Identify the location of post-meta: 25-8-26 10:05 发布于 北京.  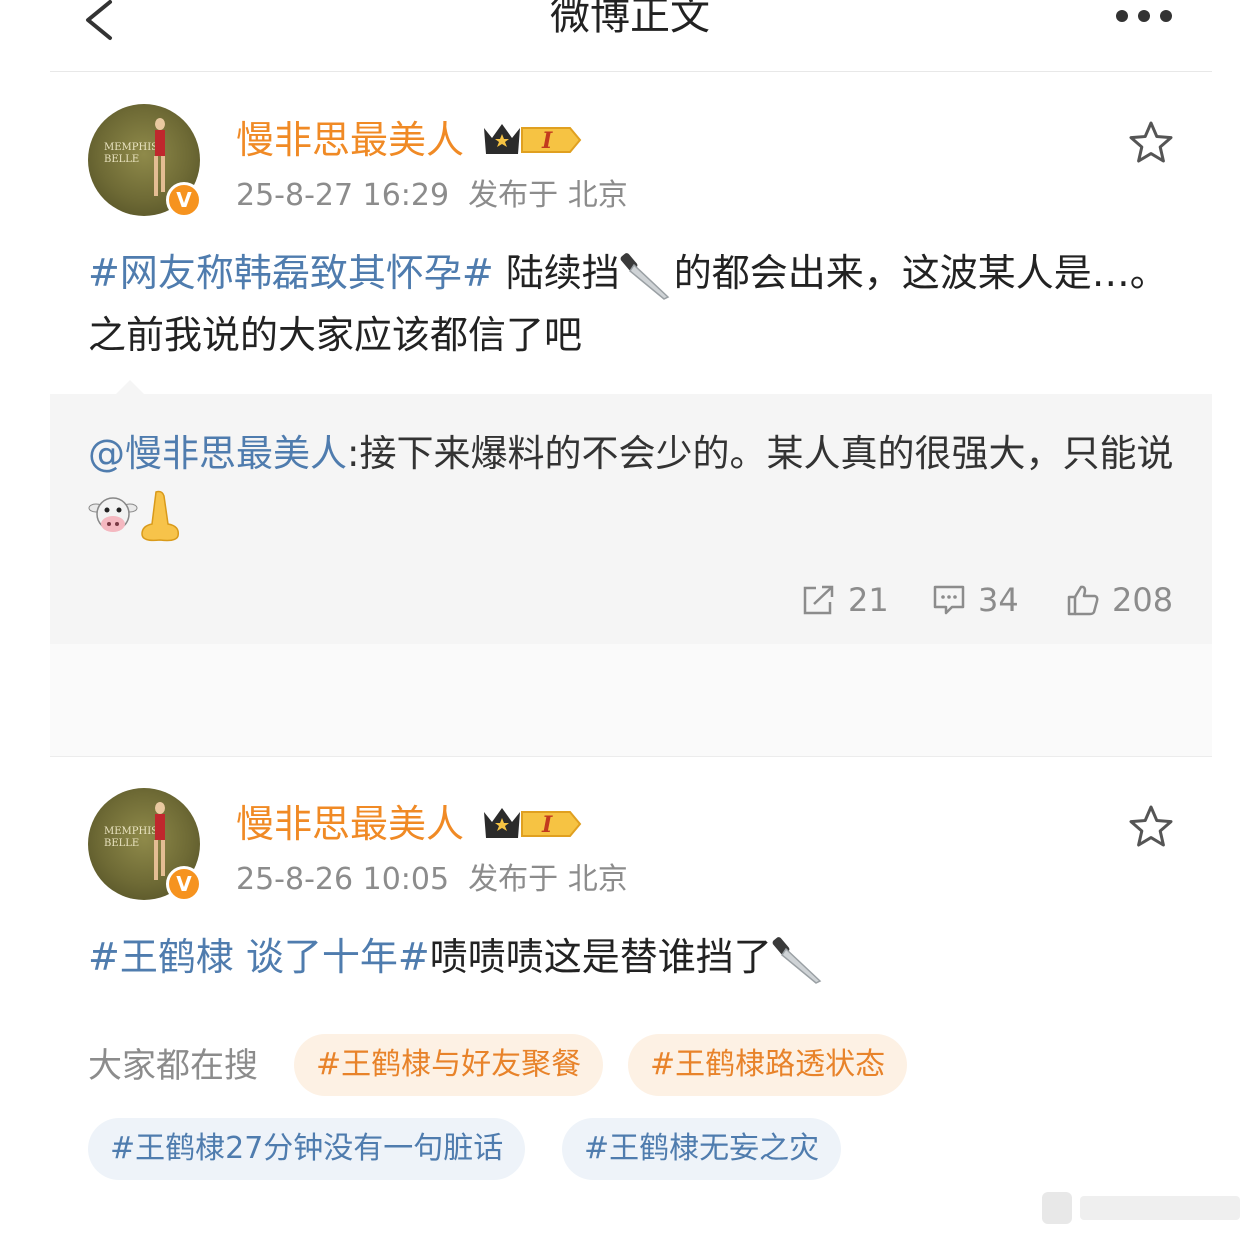
(432, 880).